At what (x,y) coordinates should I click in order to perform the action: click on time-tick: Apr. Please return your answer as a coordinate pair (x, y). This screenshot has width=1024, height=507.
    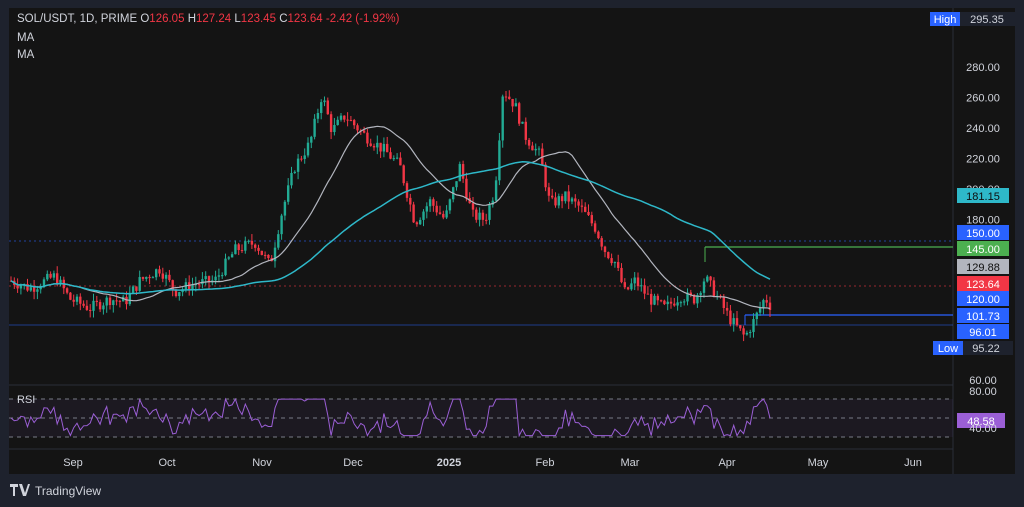
    Looking at the image, I should click on (726, 463).